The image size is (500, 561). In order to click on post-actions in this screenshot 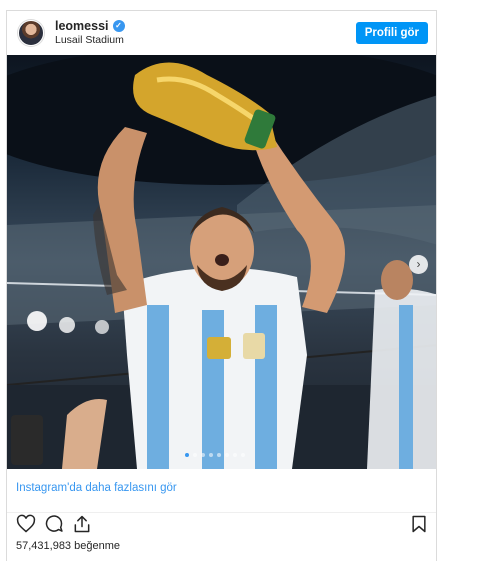, I will do `click(221, 527)`.